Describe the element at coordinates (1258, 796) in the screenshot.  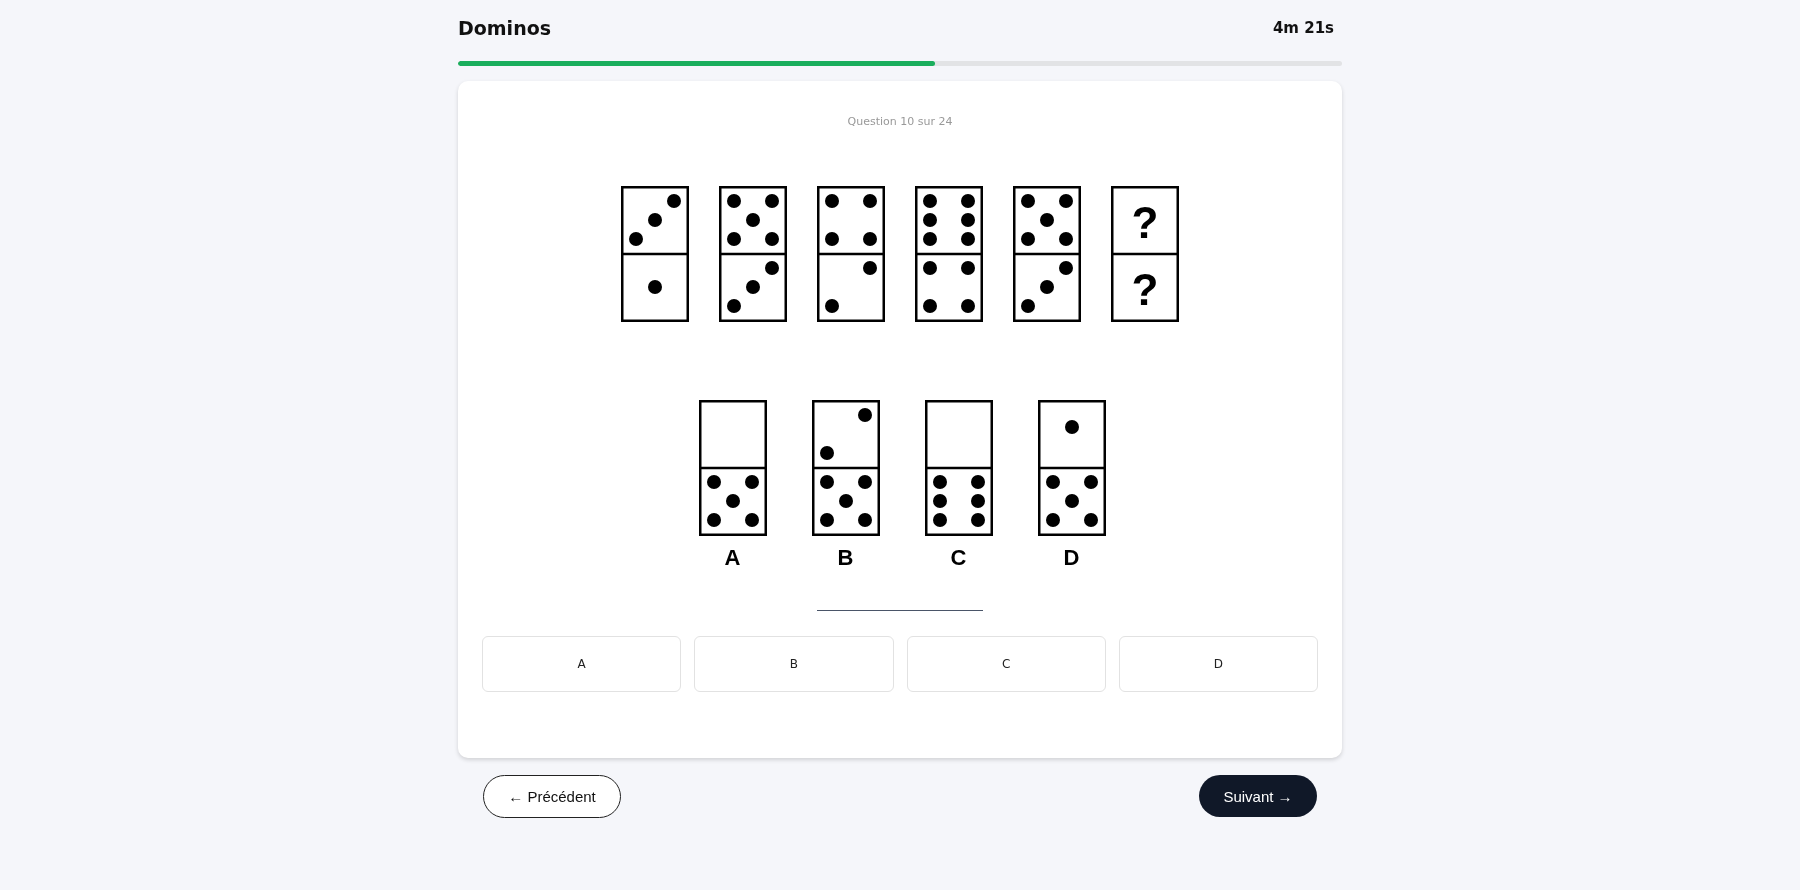
I see `next-button: Suivant →` at that location.